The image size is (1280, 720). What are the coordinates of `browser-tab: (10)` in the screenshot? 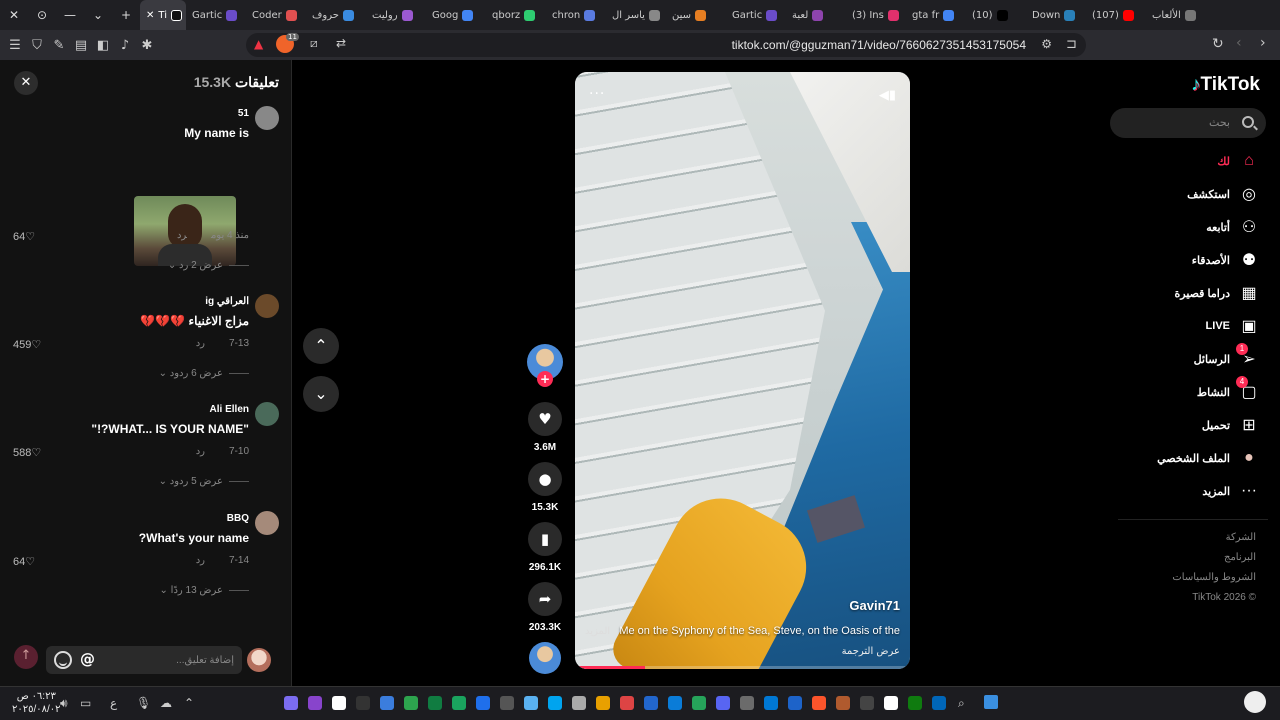 It's located at (996, 15).